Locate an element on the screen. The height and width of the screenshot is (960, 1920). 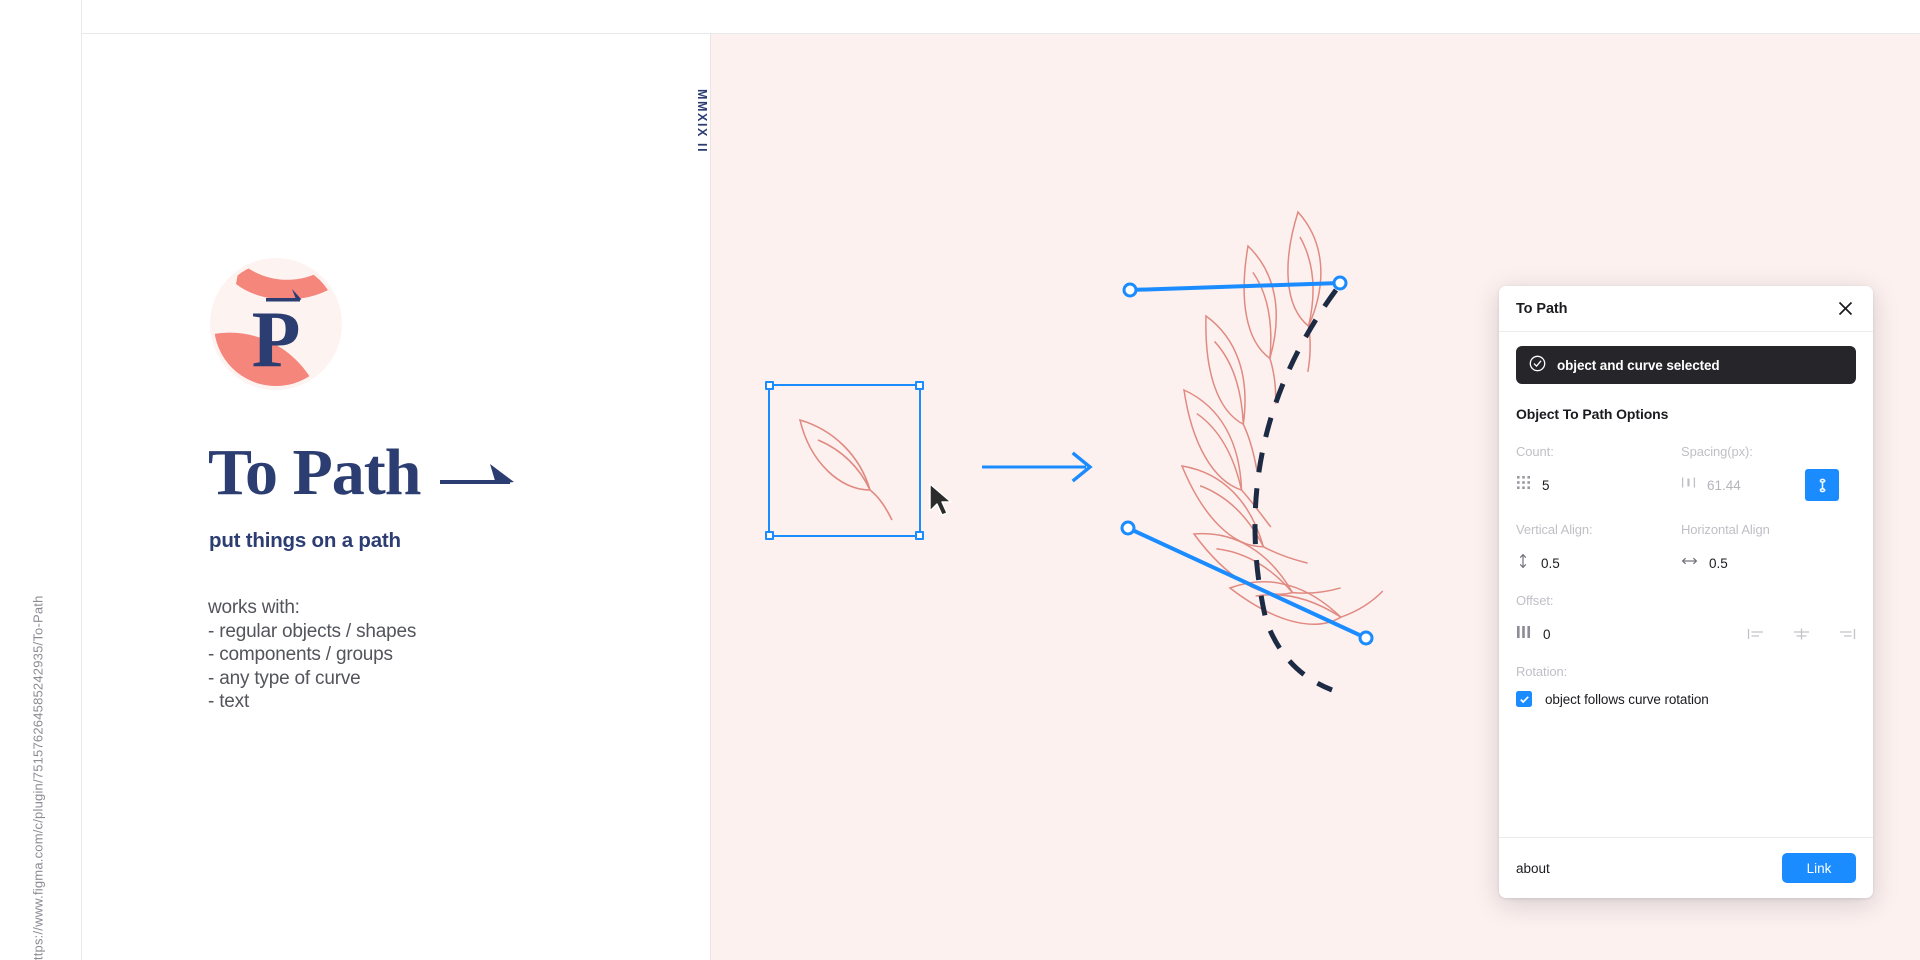
vertical-align-value: 0.5 is located at coordinates (1550, 563).